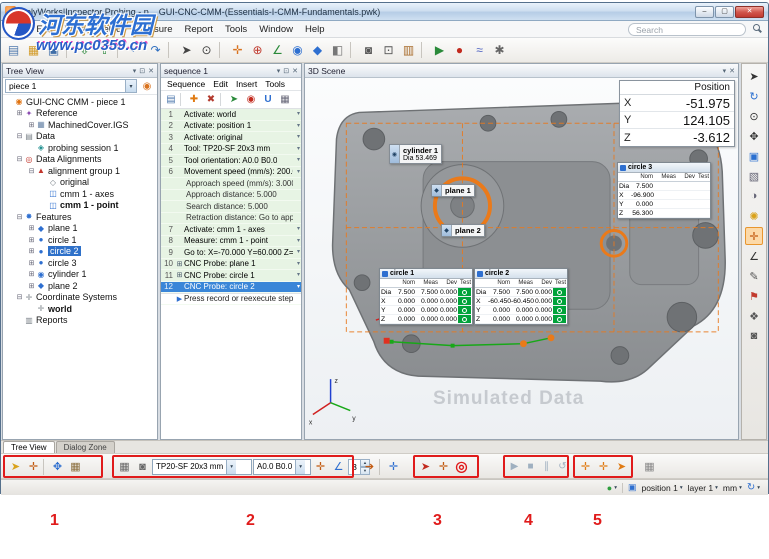 The height and width of the screenshot is (559, 769). Describe the element at coordinates (236, 29) in the screenshot. I see `menu-item: Tools` at that location.